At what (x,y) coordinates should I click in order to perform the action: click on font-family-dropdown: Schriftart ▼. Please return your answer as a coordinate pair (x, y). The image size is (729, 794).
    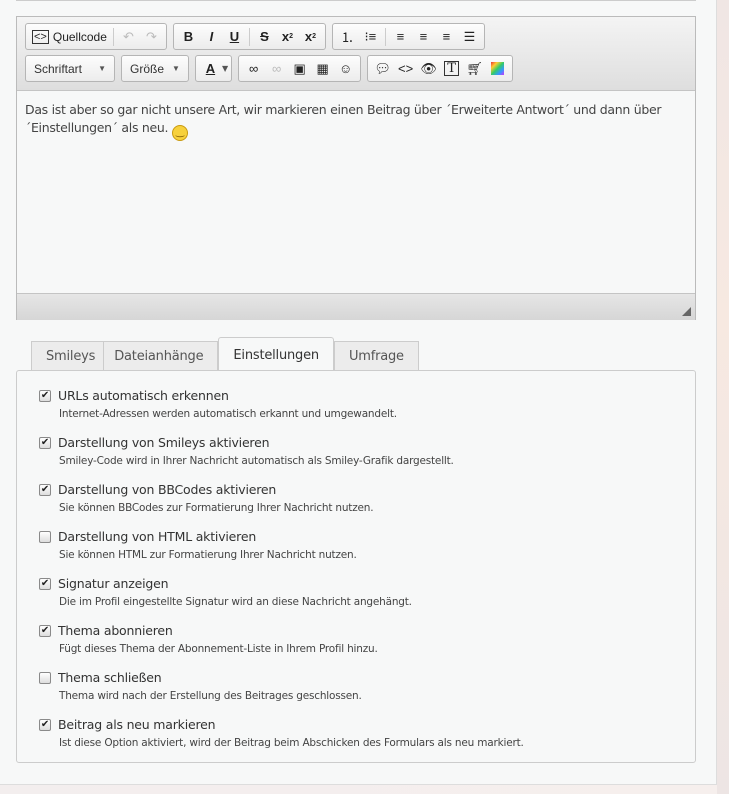
    Looking at the image, I should click on (70, 68).